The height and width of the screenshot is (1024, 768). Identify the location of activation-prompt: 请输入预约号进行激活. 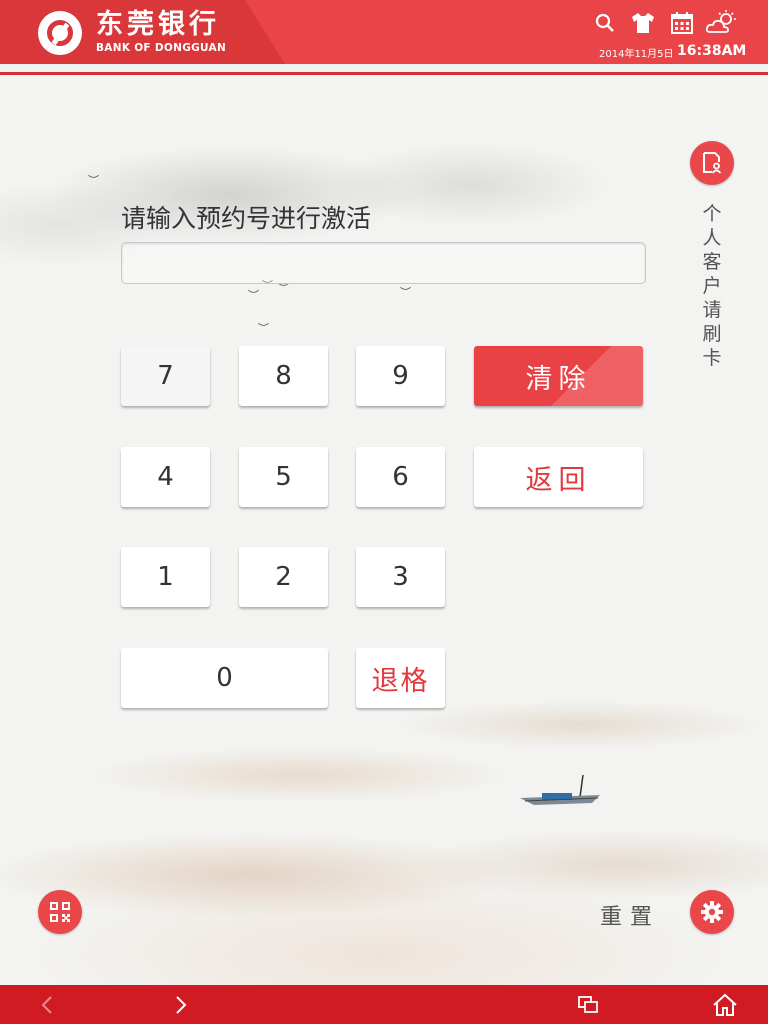
(246, 218).